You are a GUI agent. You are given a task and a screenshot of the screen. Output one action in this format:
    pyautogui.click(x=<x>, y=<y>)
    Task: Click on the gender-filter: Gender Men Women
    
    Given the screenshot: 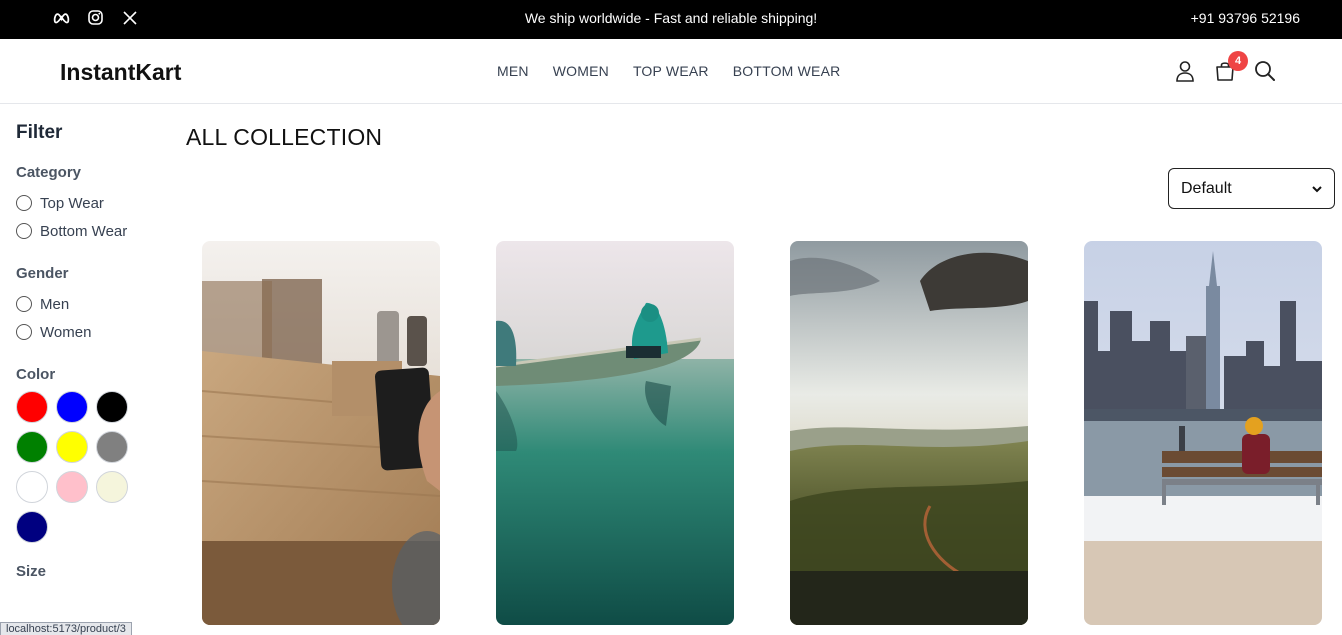 What is the action you would take?
    pyautogui.click(x=91, y=305)
    